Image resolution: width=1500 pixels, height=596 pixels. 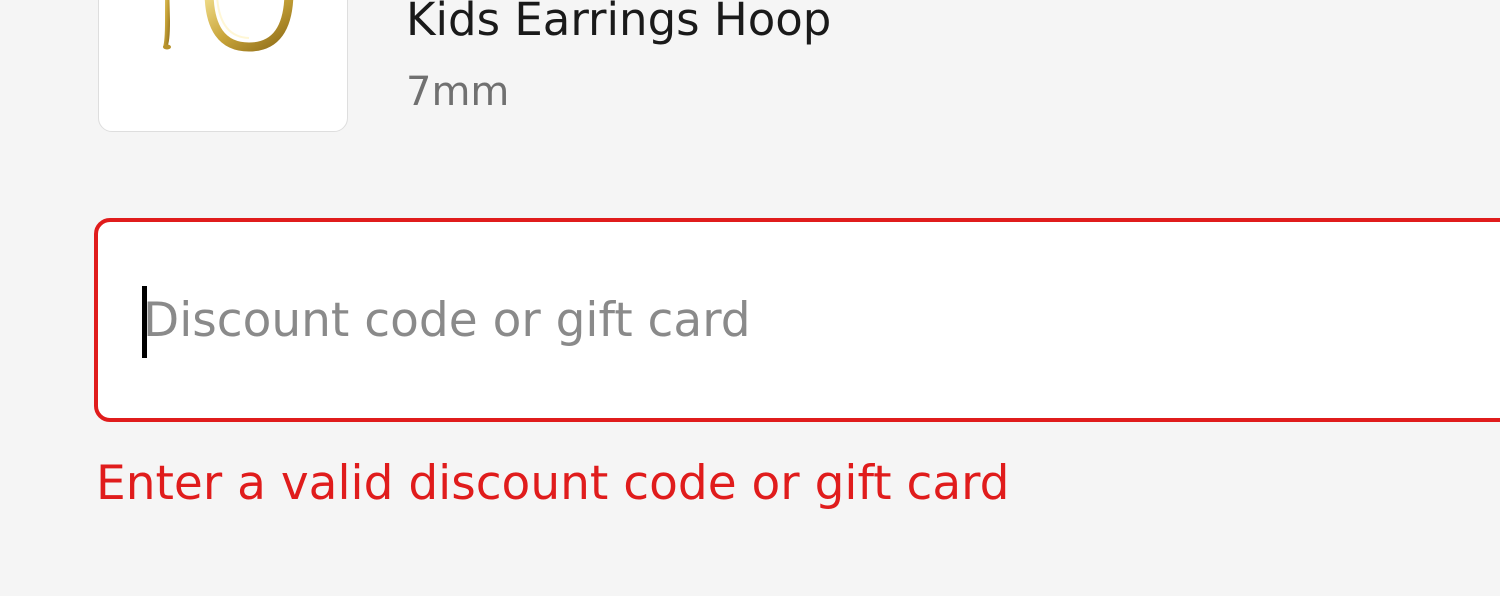 I want to click on product-name: Kids Earrings Hoop, so click(x=619, y=23).